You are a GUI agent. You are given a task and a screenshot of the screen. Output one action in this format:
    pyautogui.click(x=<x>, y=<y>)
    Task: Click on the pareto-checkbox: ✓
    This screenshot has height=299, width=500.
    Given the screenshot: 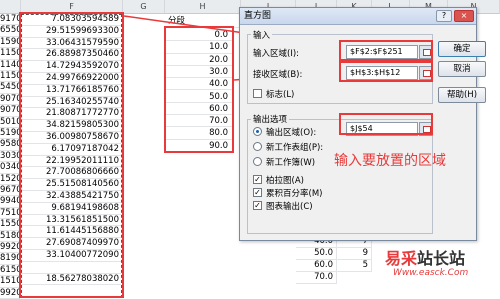 What is the action you would take?
    pyautogui.click(x=257, y=179)
    